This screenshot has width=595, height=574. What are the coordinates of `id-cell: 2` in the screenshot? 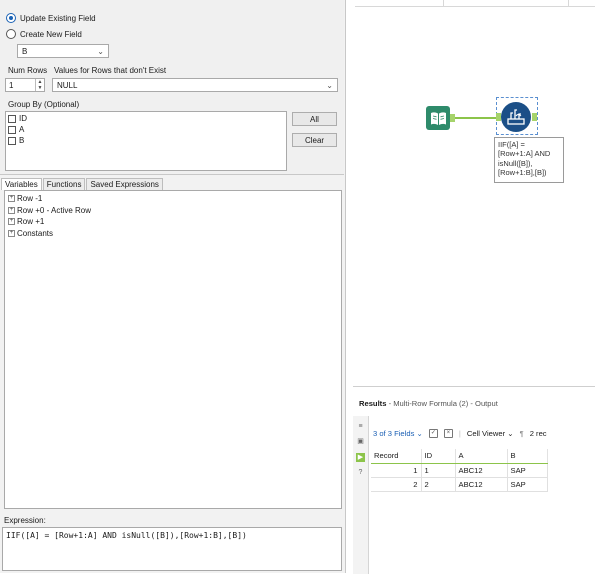 It's located at (438, 484).